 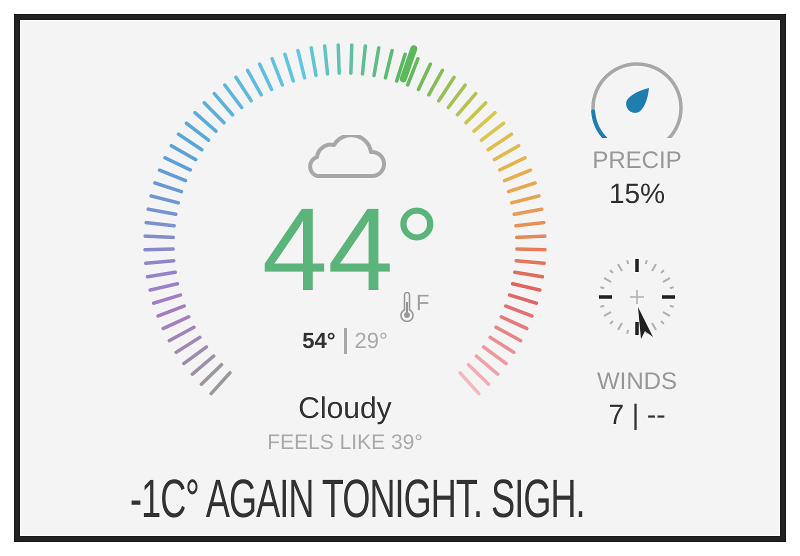 What do you see at coordinates (345, 409) in the screenshot?
I see `condition-label: Cloudy` at bounding box center [345, 409].